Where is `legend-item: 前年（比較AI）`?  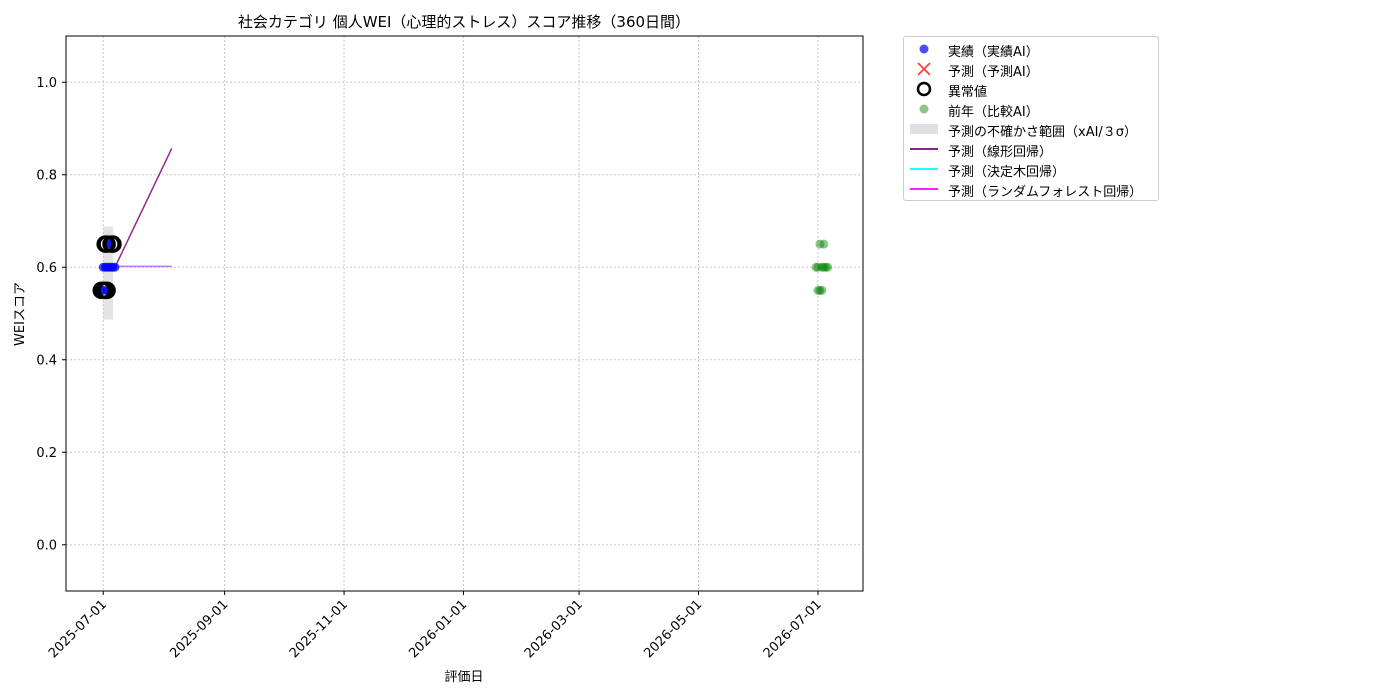 legend-item: 前年（比較AI） is located at coordinates (1032, 109).